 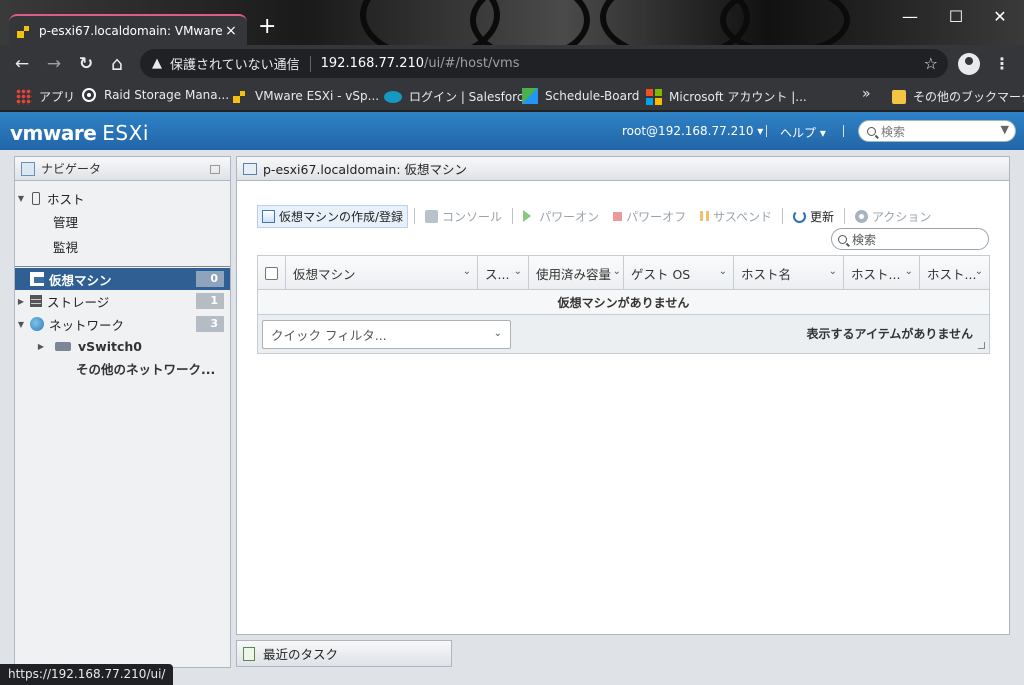 What do you see at coordinates (576, 273) in the screenshot?
I see `column-used-space: 使用済み容量 ⌄` at bounding box center [576, 273].